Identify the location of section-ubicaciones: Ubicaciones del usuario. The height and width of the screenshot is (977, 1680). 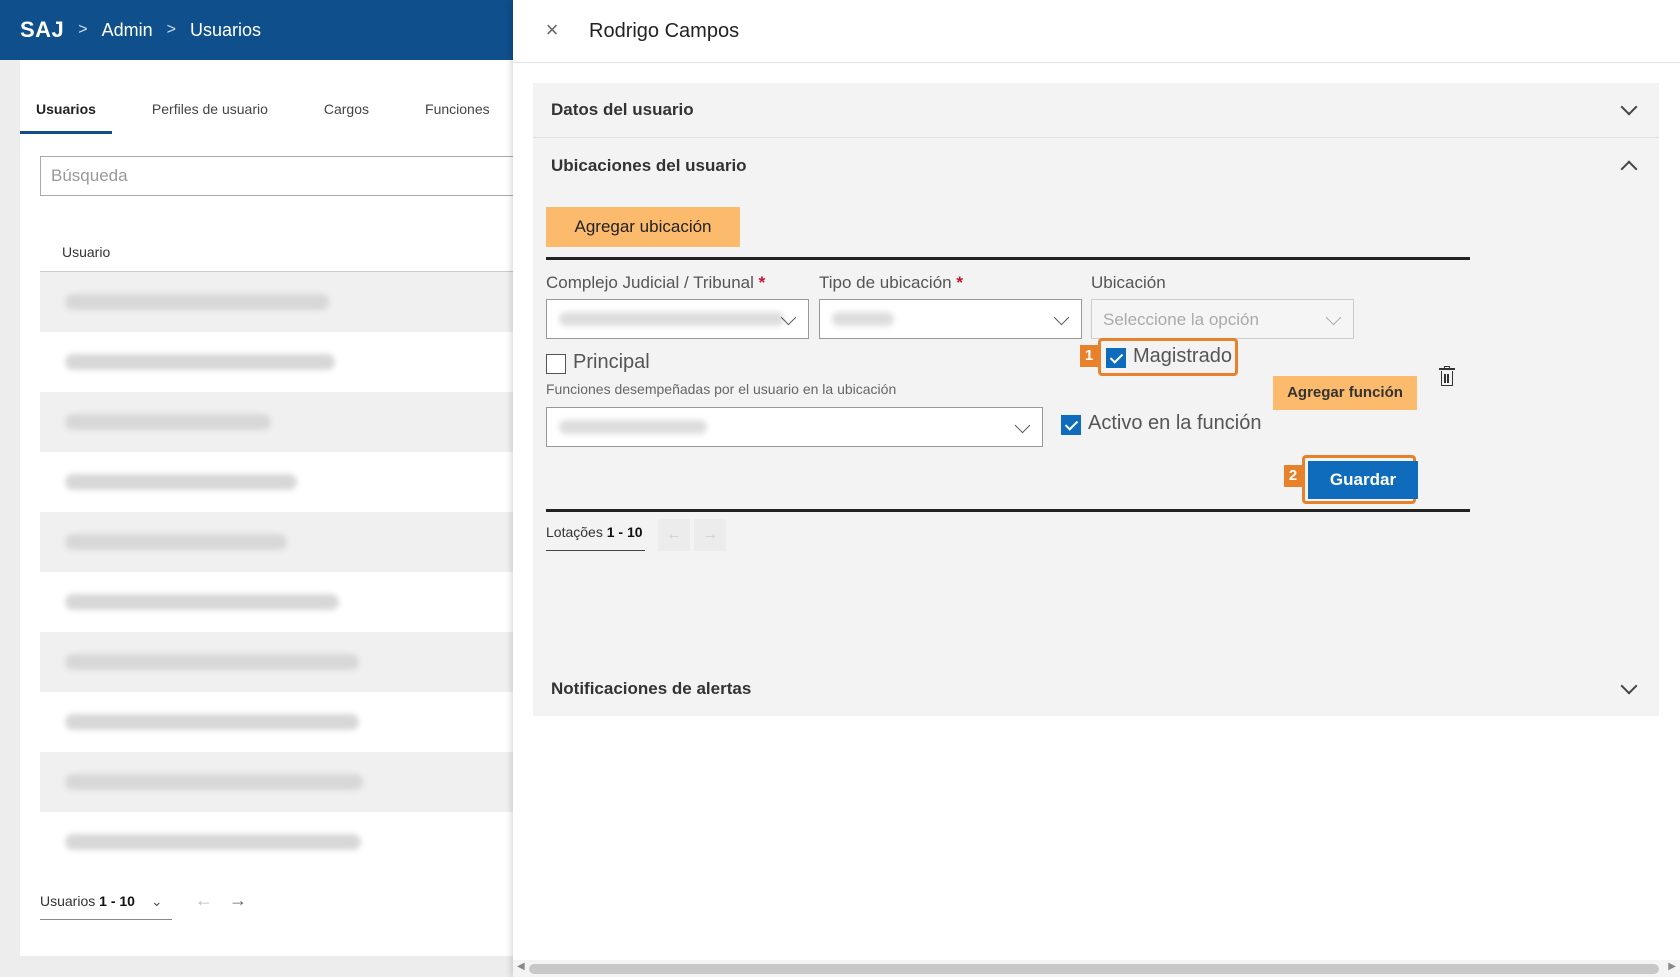
(1096, 165).